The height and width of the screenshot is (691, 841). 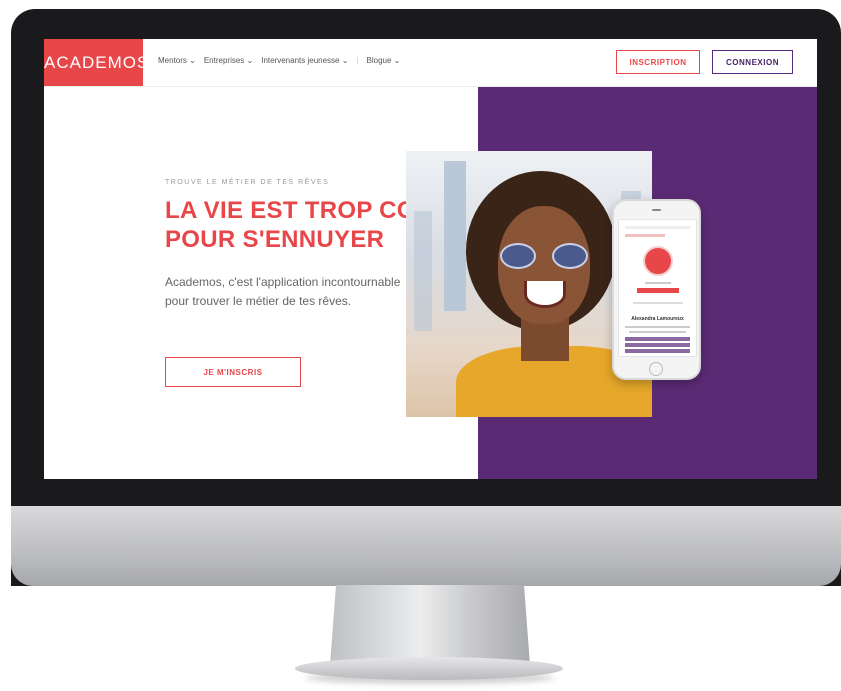 I want to click on phone-mockup: Alexandra Lamoureux, so click(x=656, y=289).